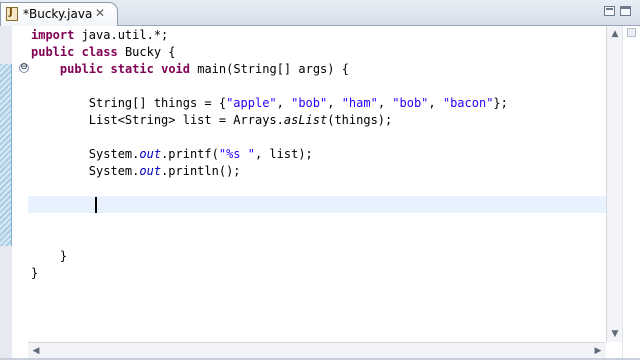 The width and height of the screenshot is (640, 360). Describe the element at coordinates (157, 120) in the screenshot. I see `code-token: List<String> list = Arrays.` at that location.